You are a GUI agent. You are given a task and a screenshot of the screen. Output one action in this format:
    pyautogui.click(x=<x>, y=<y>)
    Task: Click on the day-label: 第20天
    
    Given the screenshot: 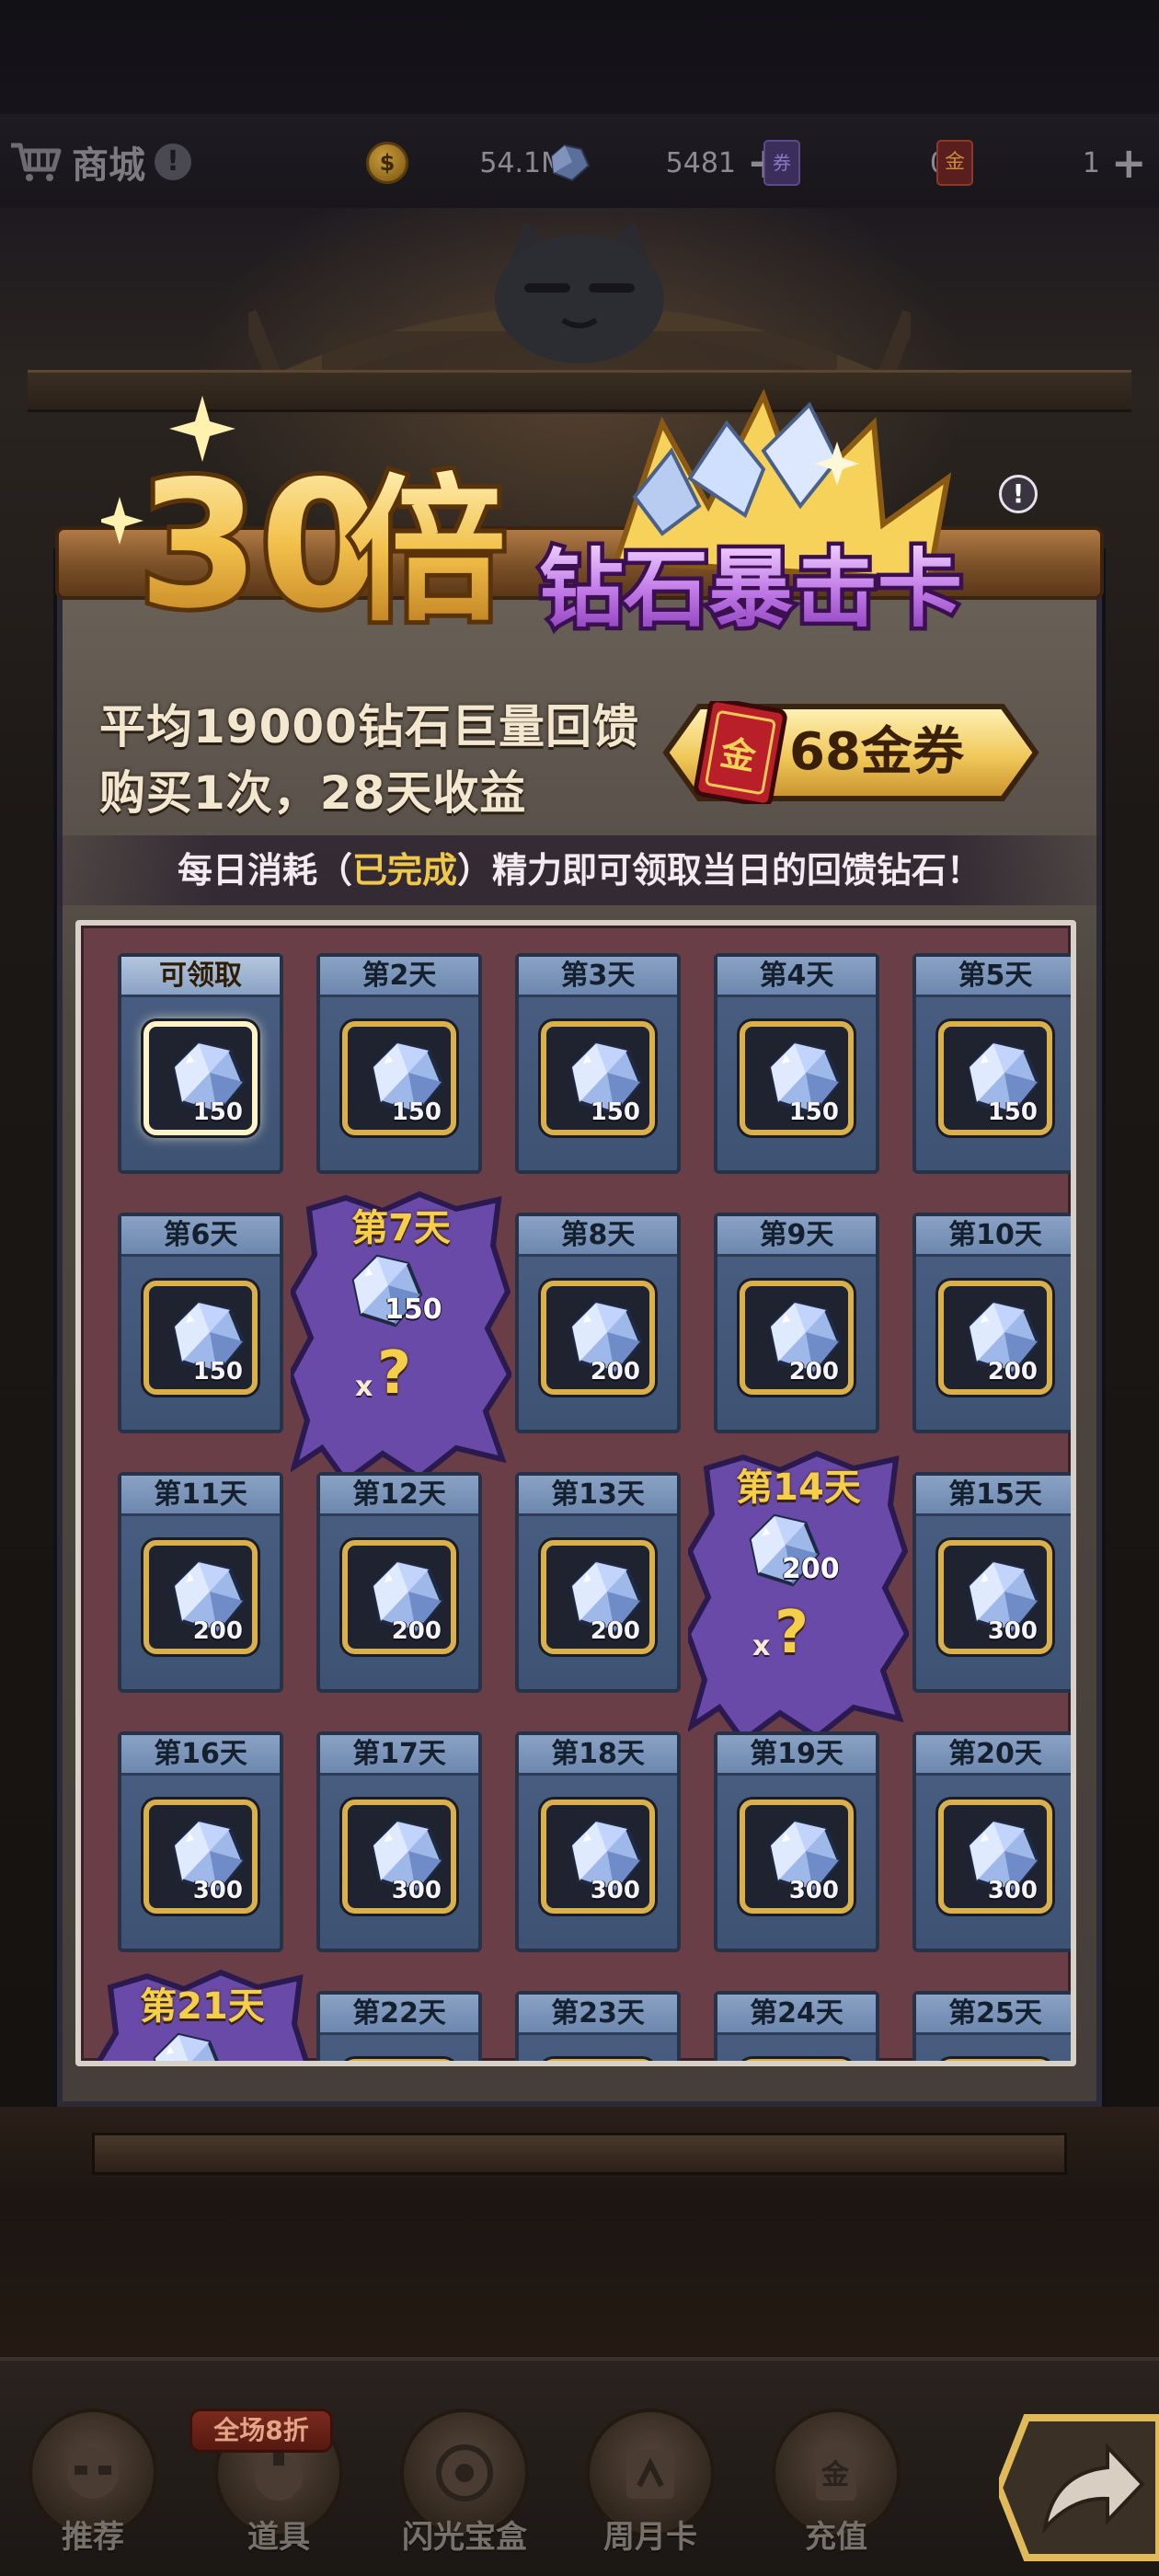 What is the action you would take?
    pyautogui.click(x=993, y=1755)
    